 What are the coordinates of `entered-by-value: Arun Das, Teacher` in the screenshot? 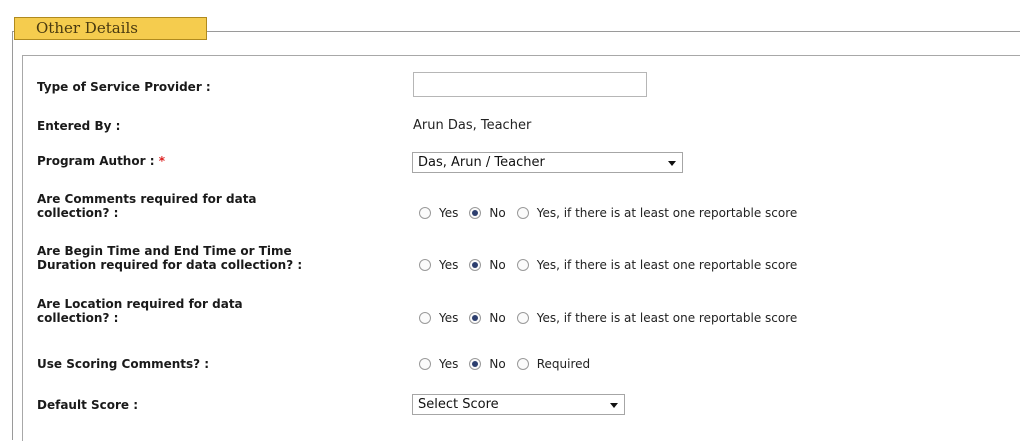 It's located at (472, 125).